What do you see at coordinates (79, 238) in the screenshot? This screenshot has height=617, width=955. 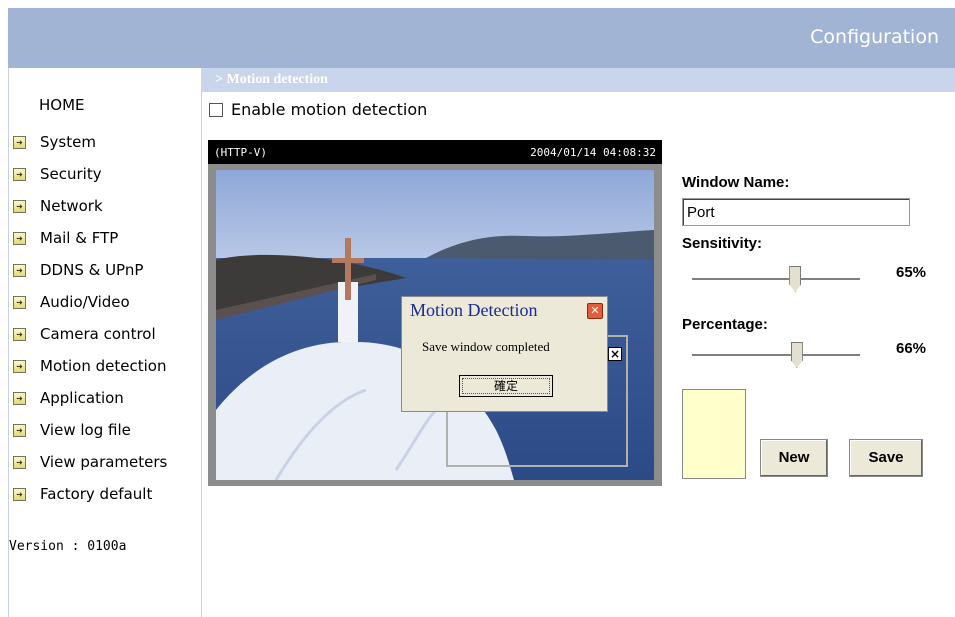 I see `sidebar-item-label: Mail & FTP` at bounding box center [79, 238].